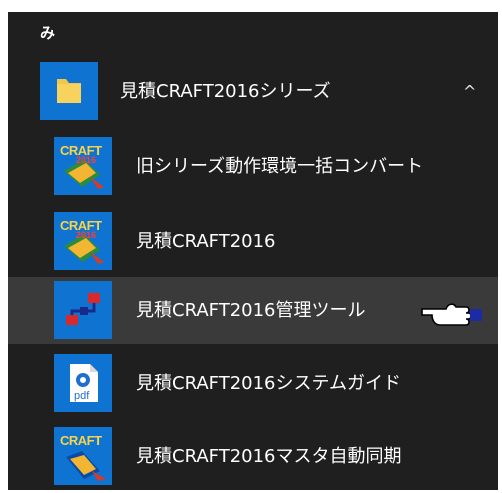  What do you see at coordinates (83, 241) in the screenshot?
I see `craft-app-icon: CRAFT 2016` at bounding box center [83, 241].